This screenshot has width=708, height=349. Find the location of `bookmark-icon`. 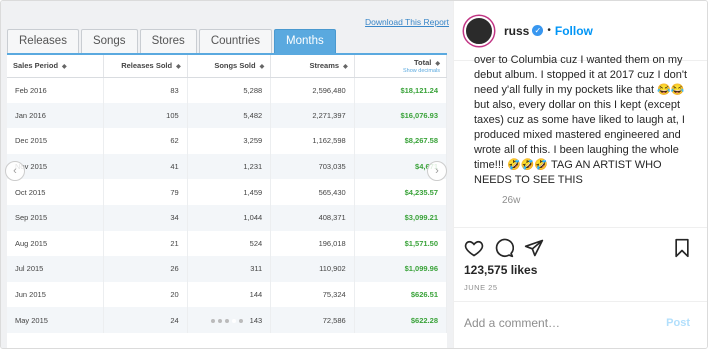

bookmark-icon is located at coordinates (682, 248).